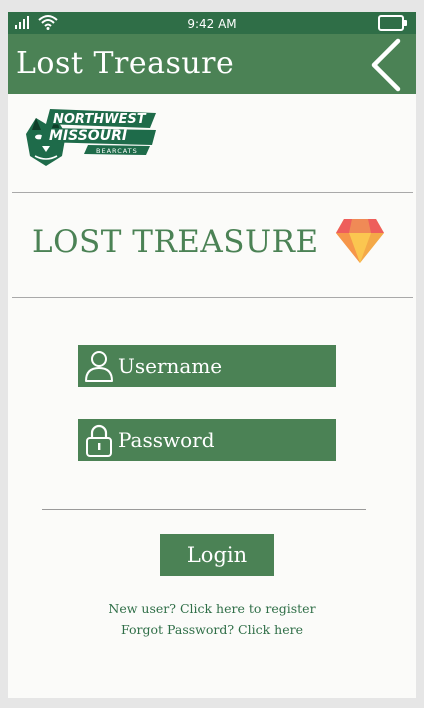  What do you see at coordinates (212, 192) in the screenshot?
I see `divider-top` at bounding box center [212, 192].